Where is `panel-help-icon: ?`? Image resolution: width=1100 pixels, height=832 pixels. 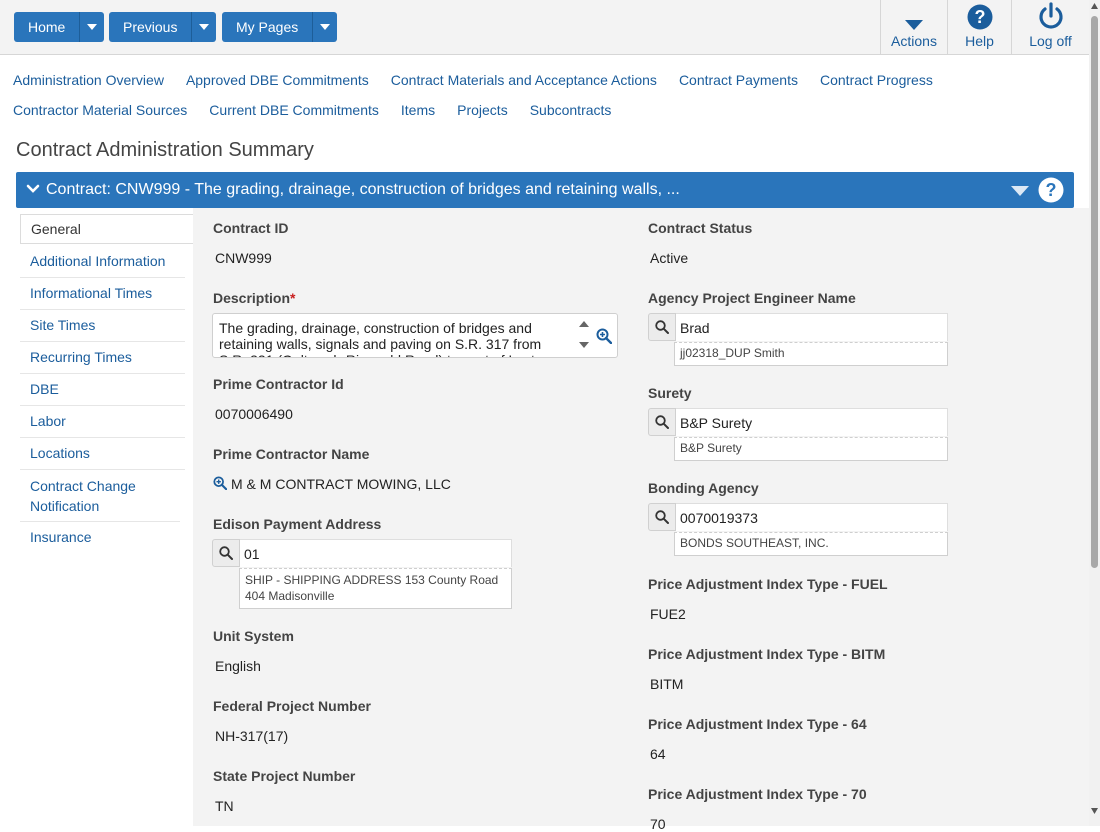 panel-help-icon: ? is located at coordinates (1051, 190).